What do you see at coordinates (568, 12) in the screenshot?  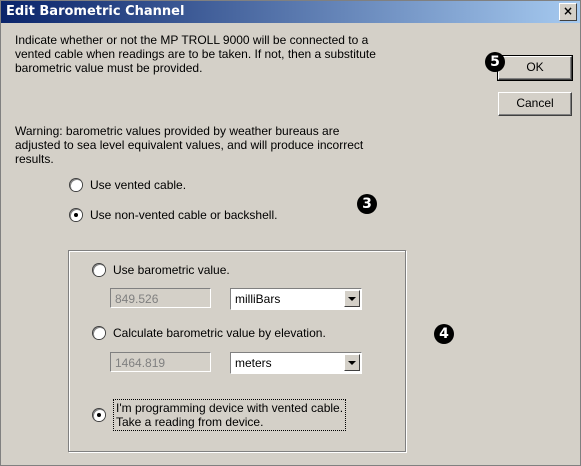 I see `close-button: ×` at bounding box center [568, 12].